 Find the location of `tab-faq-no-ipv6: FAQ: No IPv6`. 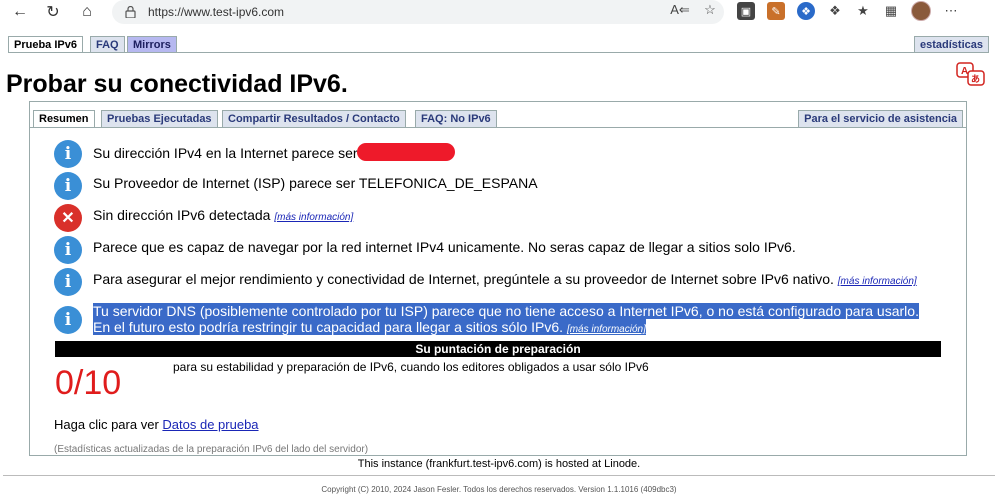

tab-faq-no-ipv6: FAQ: No IPv6 is located at coordinates (456, 119).